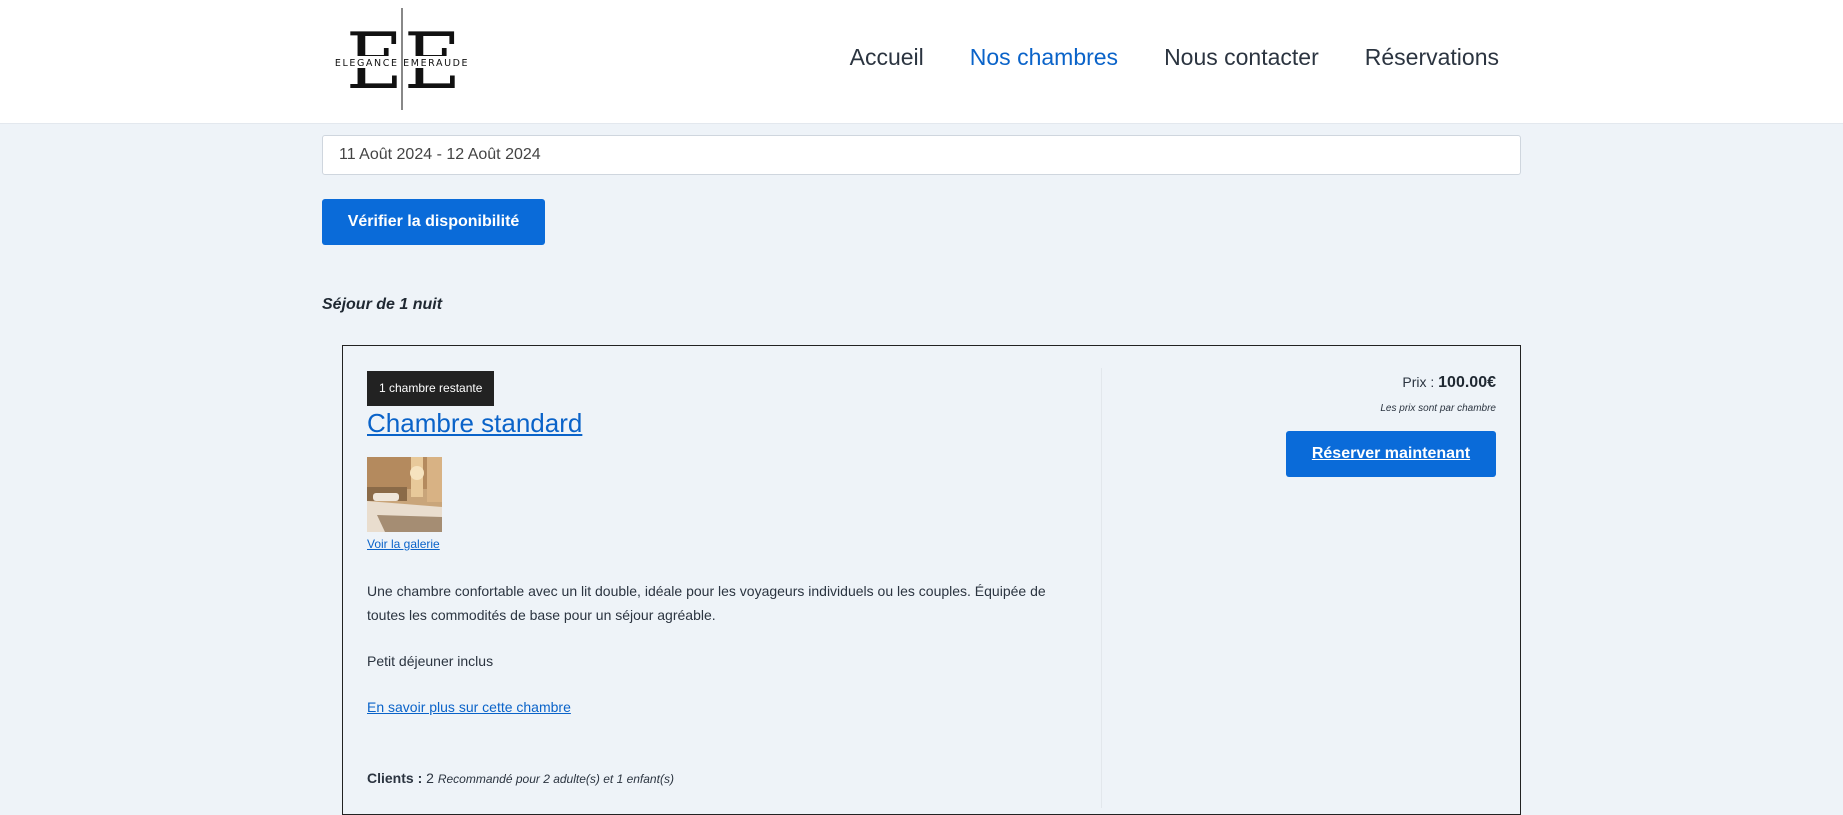 This screenshot has width=1843, height=815. Describe the element at coordinates (430, 661) in the screenshot. I see `breakfast-info: Petit déjeuner inclus` at that location.